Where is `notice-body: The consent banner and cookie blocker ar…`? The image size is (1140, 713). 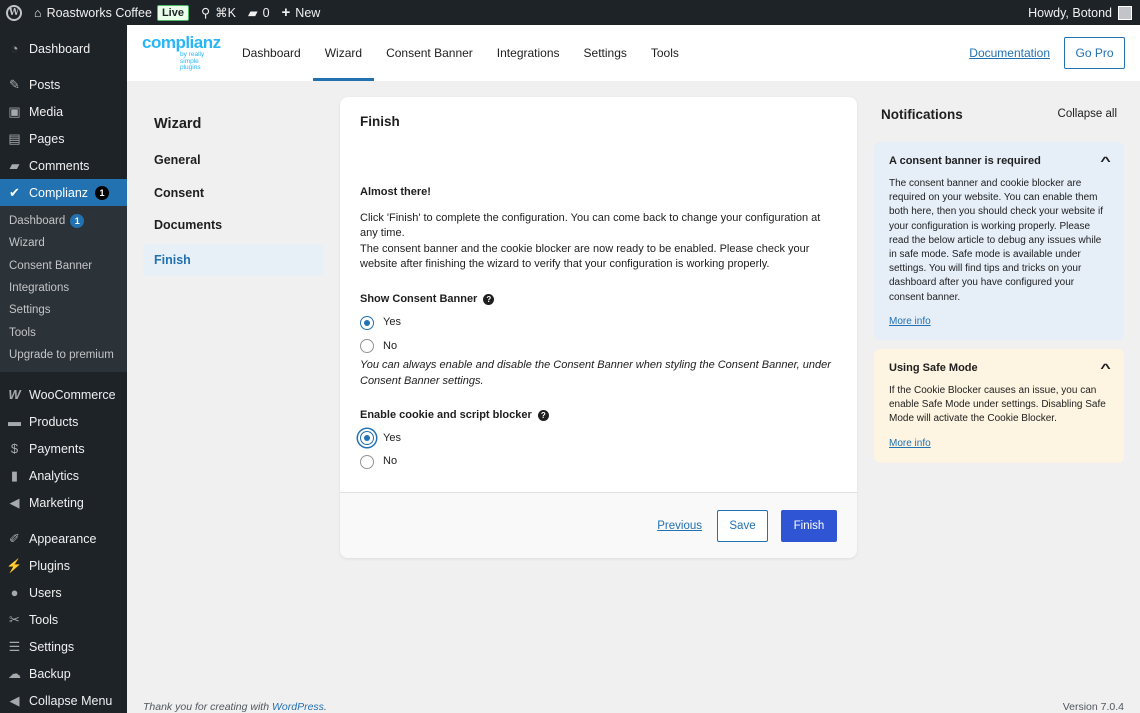
notice-body: The consent banner and cookie blocker ar… is located at coordinates (996, 240).